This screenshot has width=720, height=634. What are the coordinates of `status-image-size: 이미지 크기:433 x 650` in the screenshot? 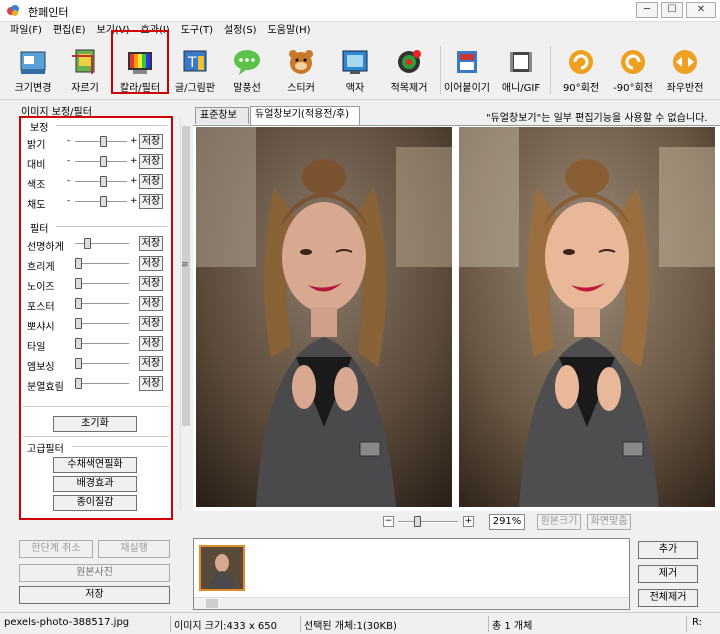 It's located at (225, 626).